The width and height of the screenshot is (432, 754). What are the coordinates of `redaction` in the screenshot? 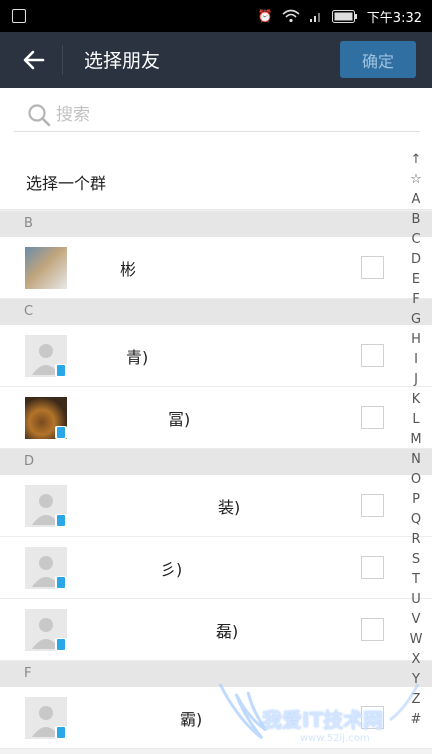 It's located at (100, 268).